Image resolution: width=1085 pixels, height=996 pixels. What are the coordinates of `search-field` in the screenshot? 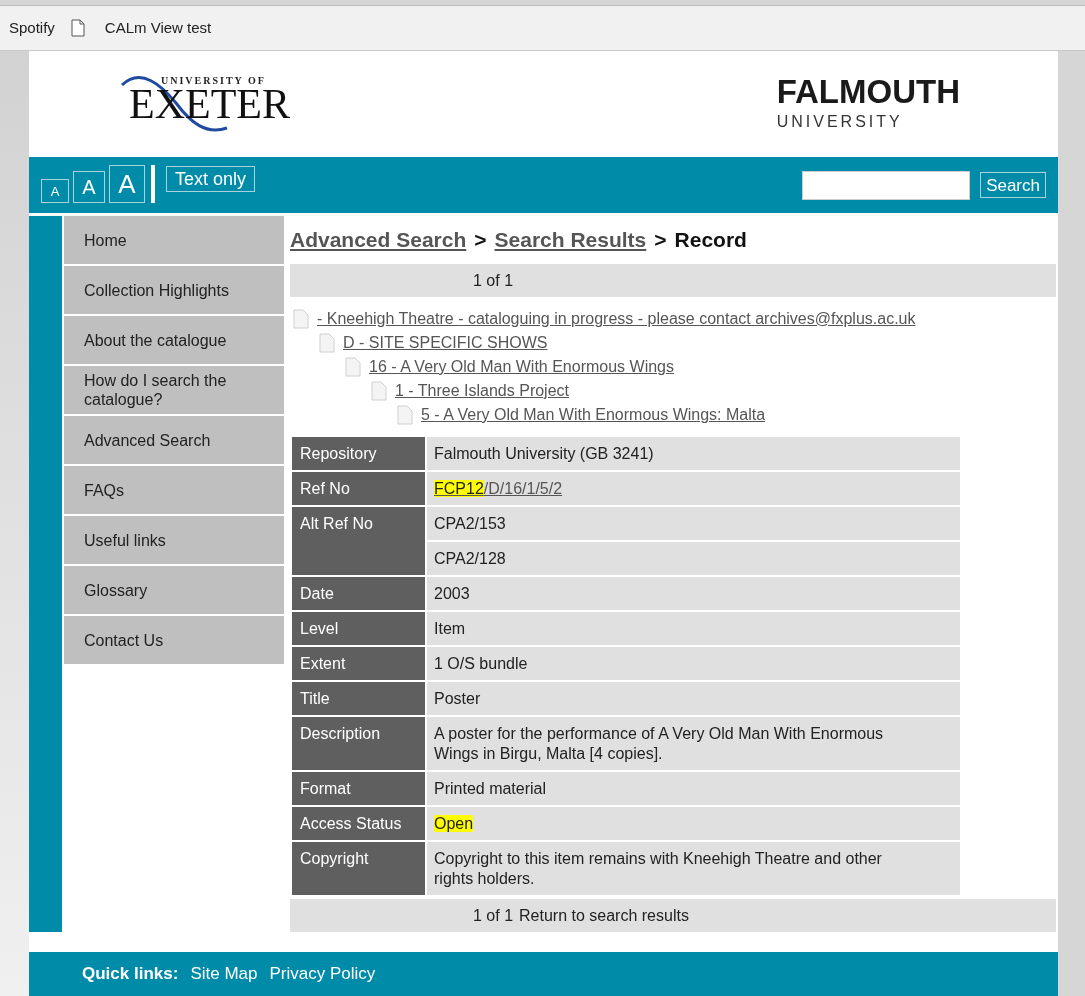 It's located at (886, 185).